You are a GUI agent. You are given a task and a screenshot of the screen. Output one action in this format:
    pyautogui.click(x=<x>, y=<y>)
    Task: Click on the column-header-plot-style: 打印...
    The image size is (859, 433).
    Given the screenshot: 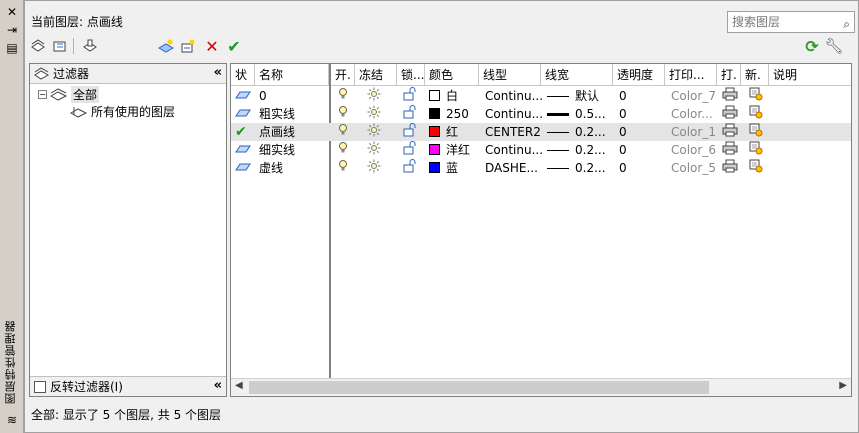 What is the action you would take?
    pyautogui.click(x=691, y=75)
    